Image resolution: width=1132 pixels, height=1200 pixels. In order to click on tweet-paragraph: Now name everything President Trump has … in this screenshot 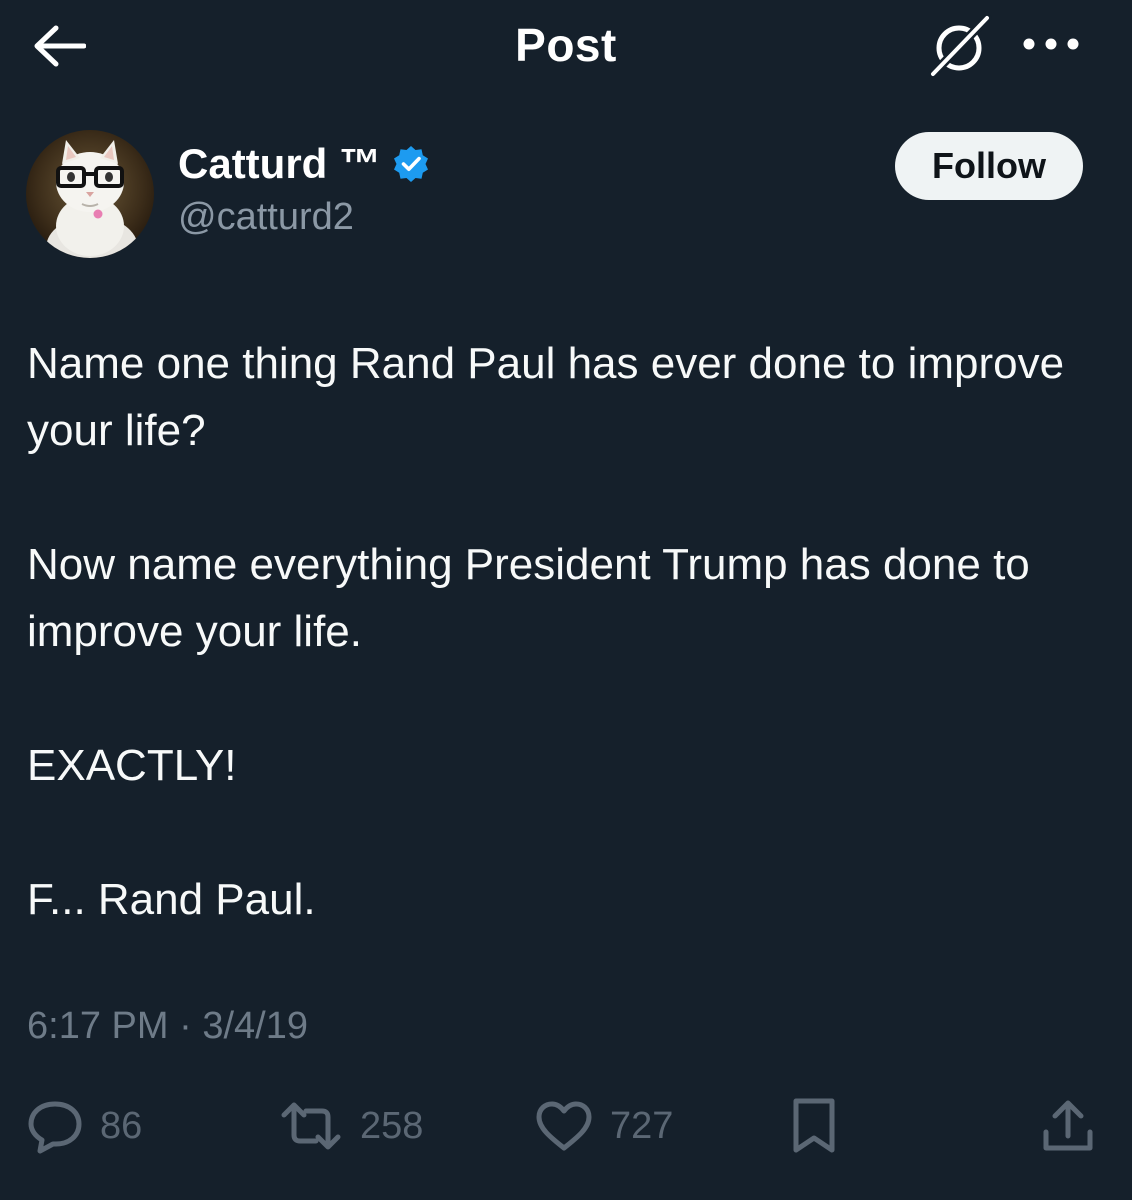, I will do `click(528, 598)`.